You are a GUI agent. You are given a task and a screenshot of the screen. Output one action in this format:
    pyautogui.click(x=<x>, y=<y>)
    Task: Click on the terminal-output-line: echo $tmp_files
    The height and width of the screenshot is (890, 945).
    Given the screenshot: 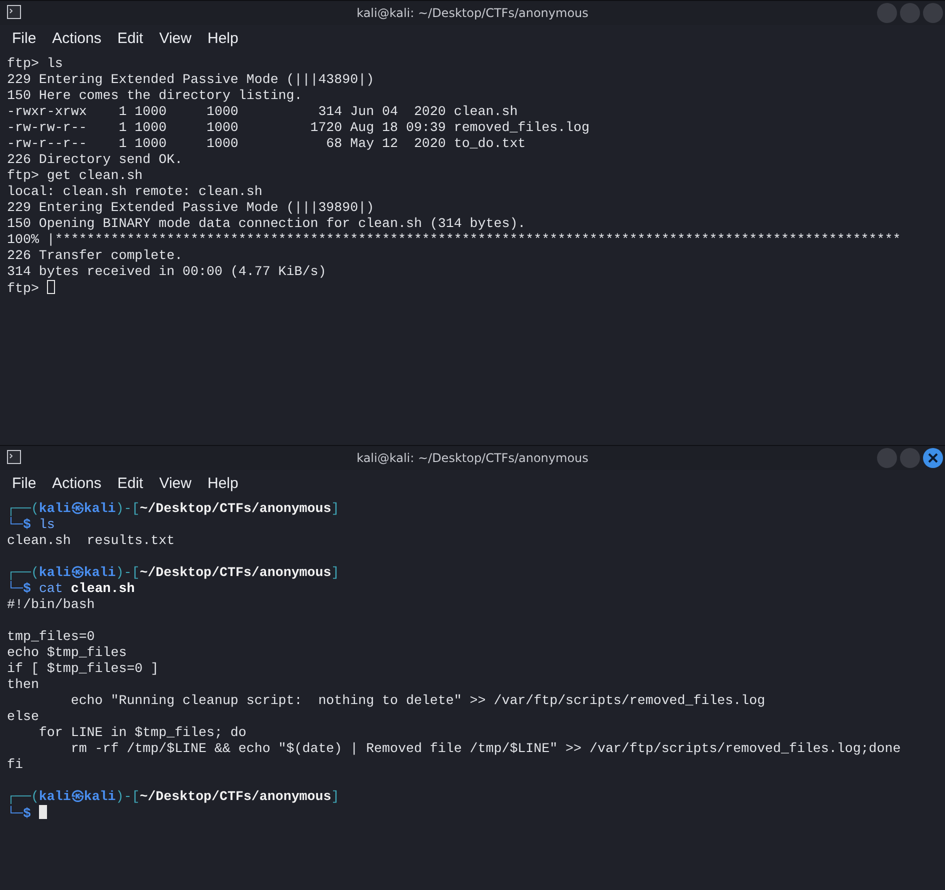 What is the action you would take?
    pyautogui.click(x=67, y=652)
    